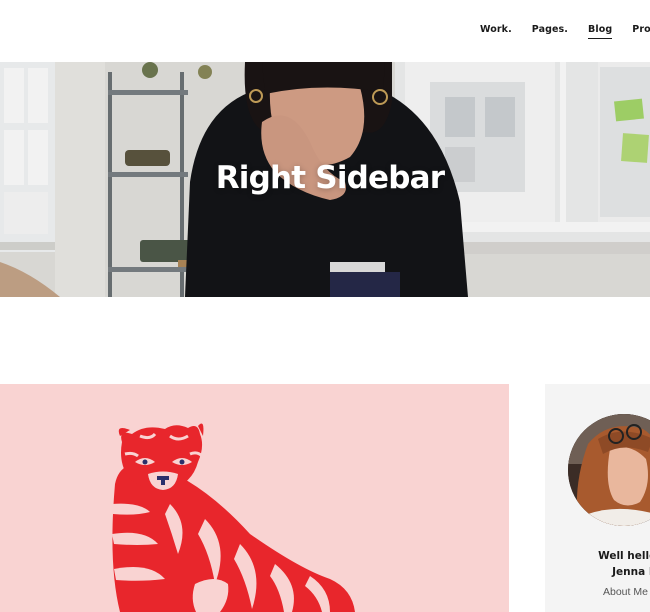 The image size is (650, 612). I want to click on author-photo, so click(609, 470).